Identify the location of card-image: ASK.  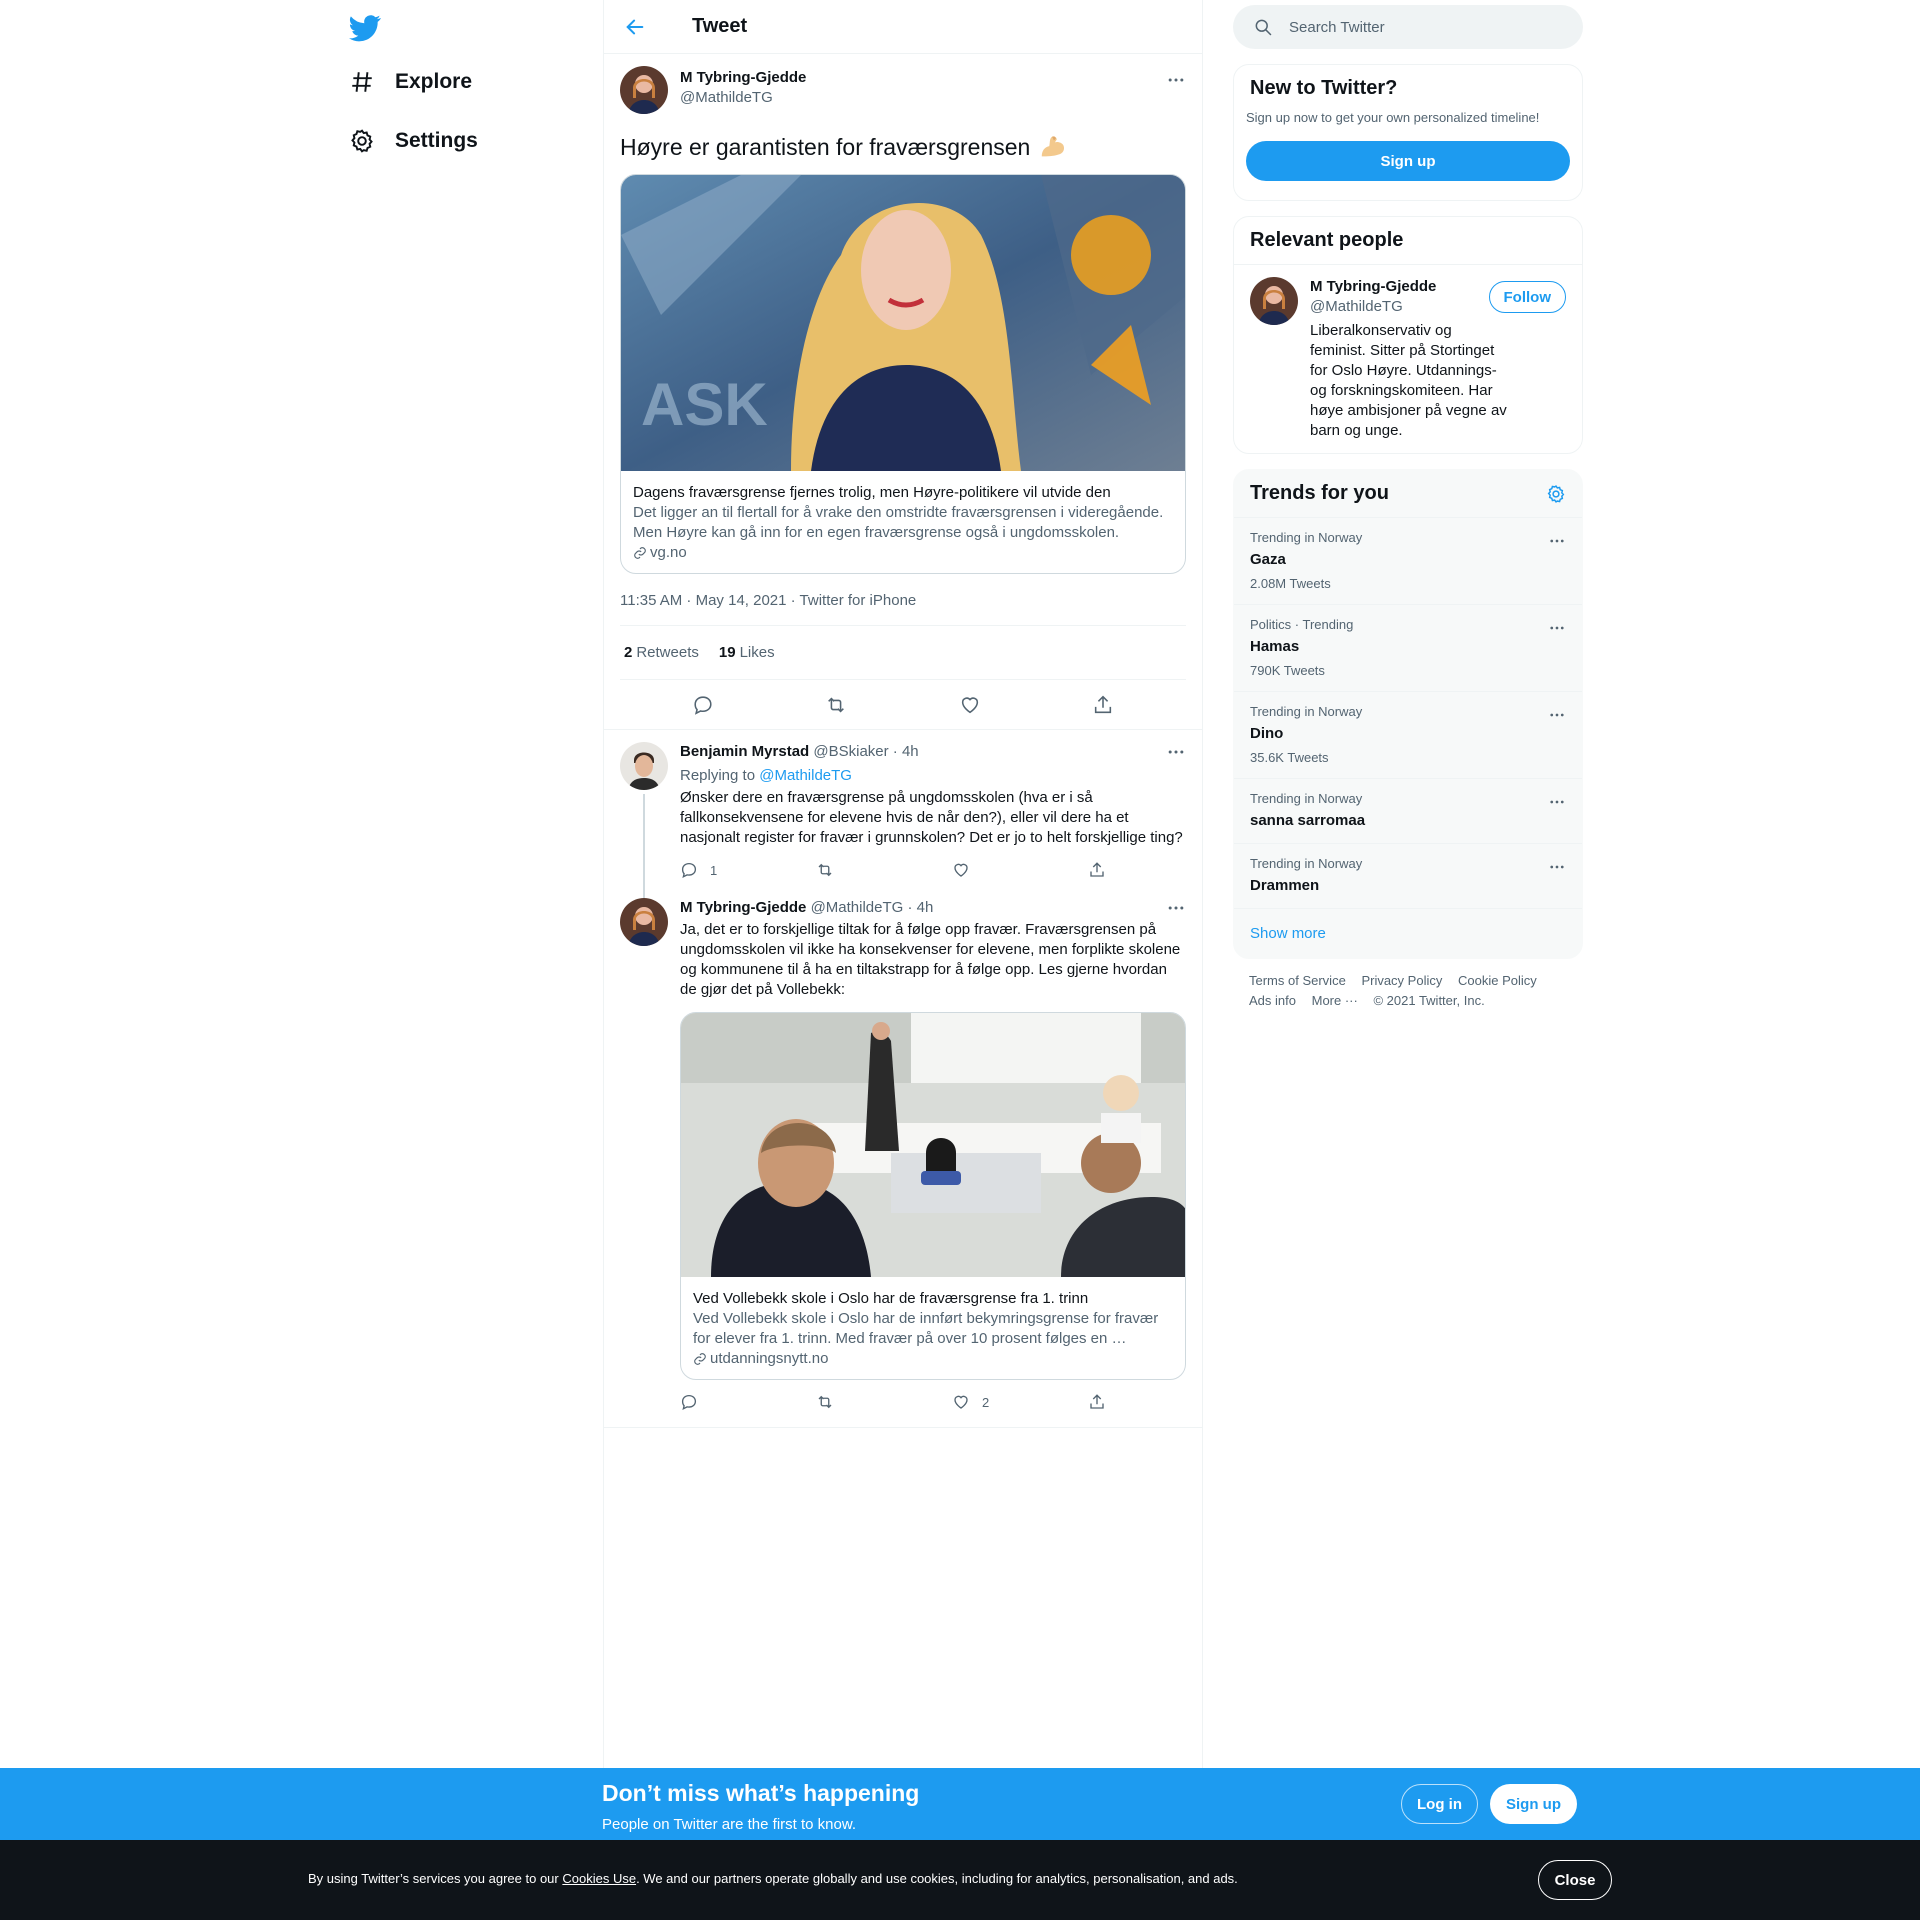
(903, 323).